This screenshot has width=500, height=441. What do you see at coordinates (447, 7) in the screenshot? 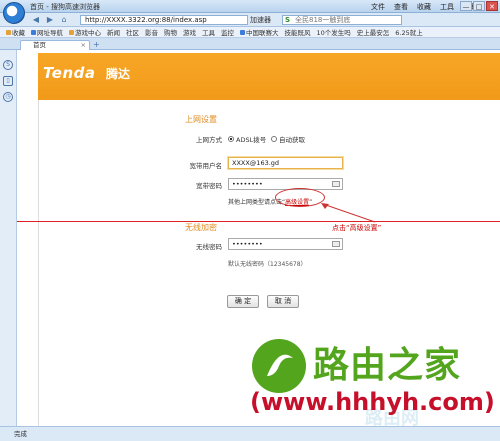
I see `menu-tools: 工具` at bounding box center [447, 7].